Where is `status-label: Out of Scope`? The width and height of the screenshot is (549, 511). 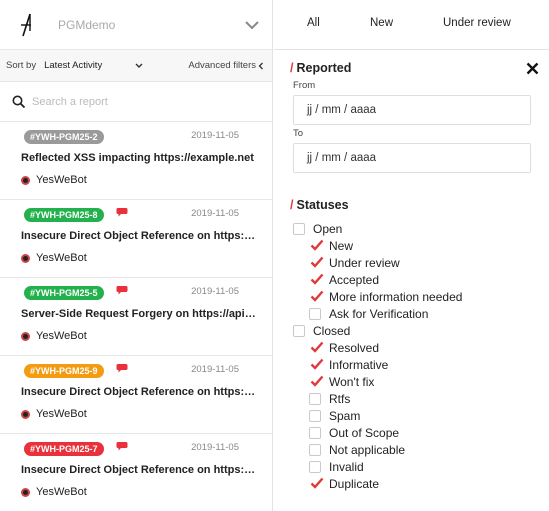 status-label: Out of Scope is located at coordinates (364, 432).